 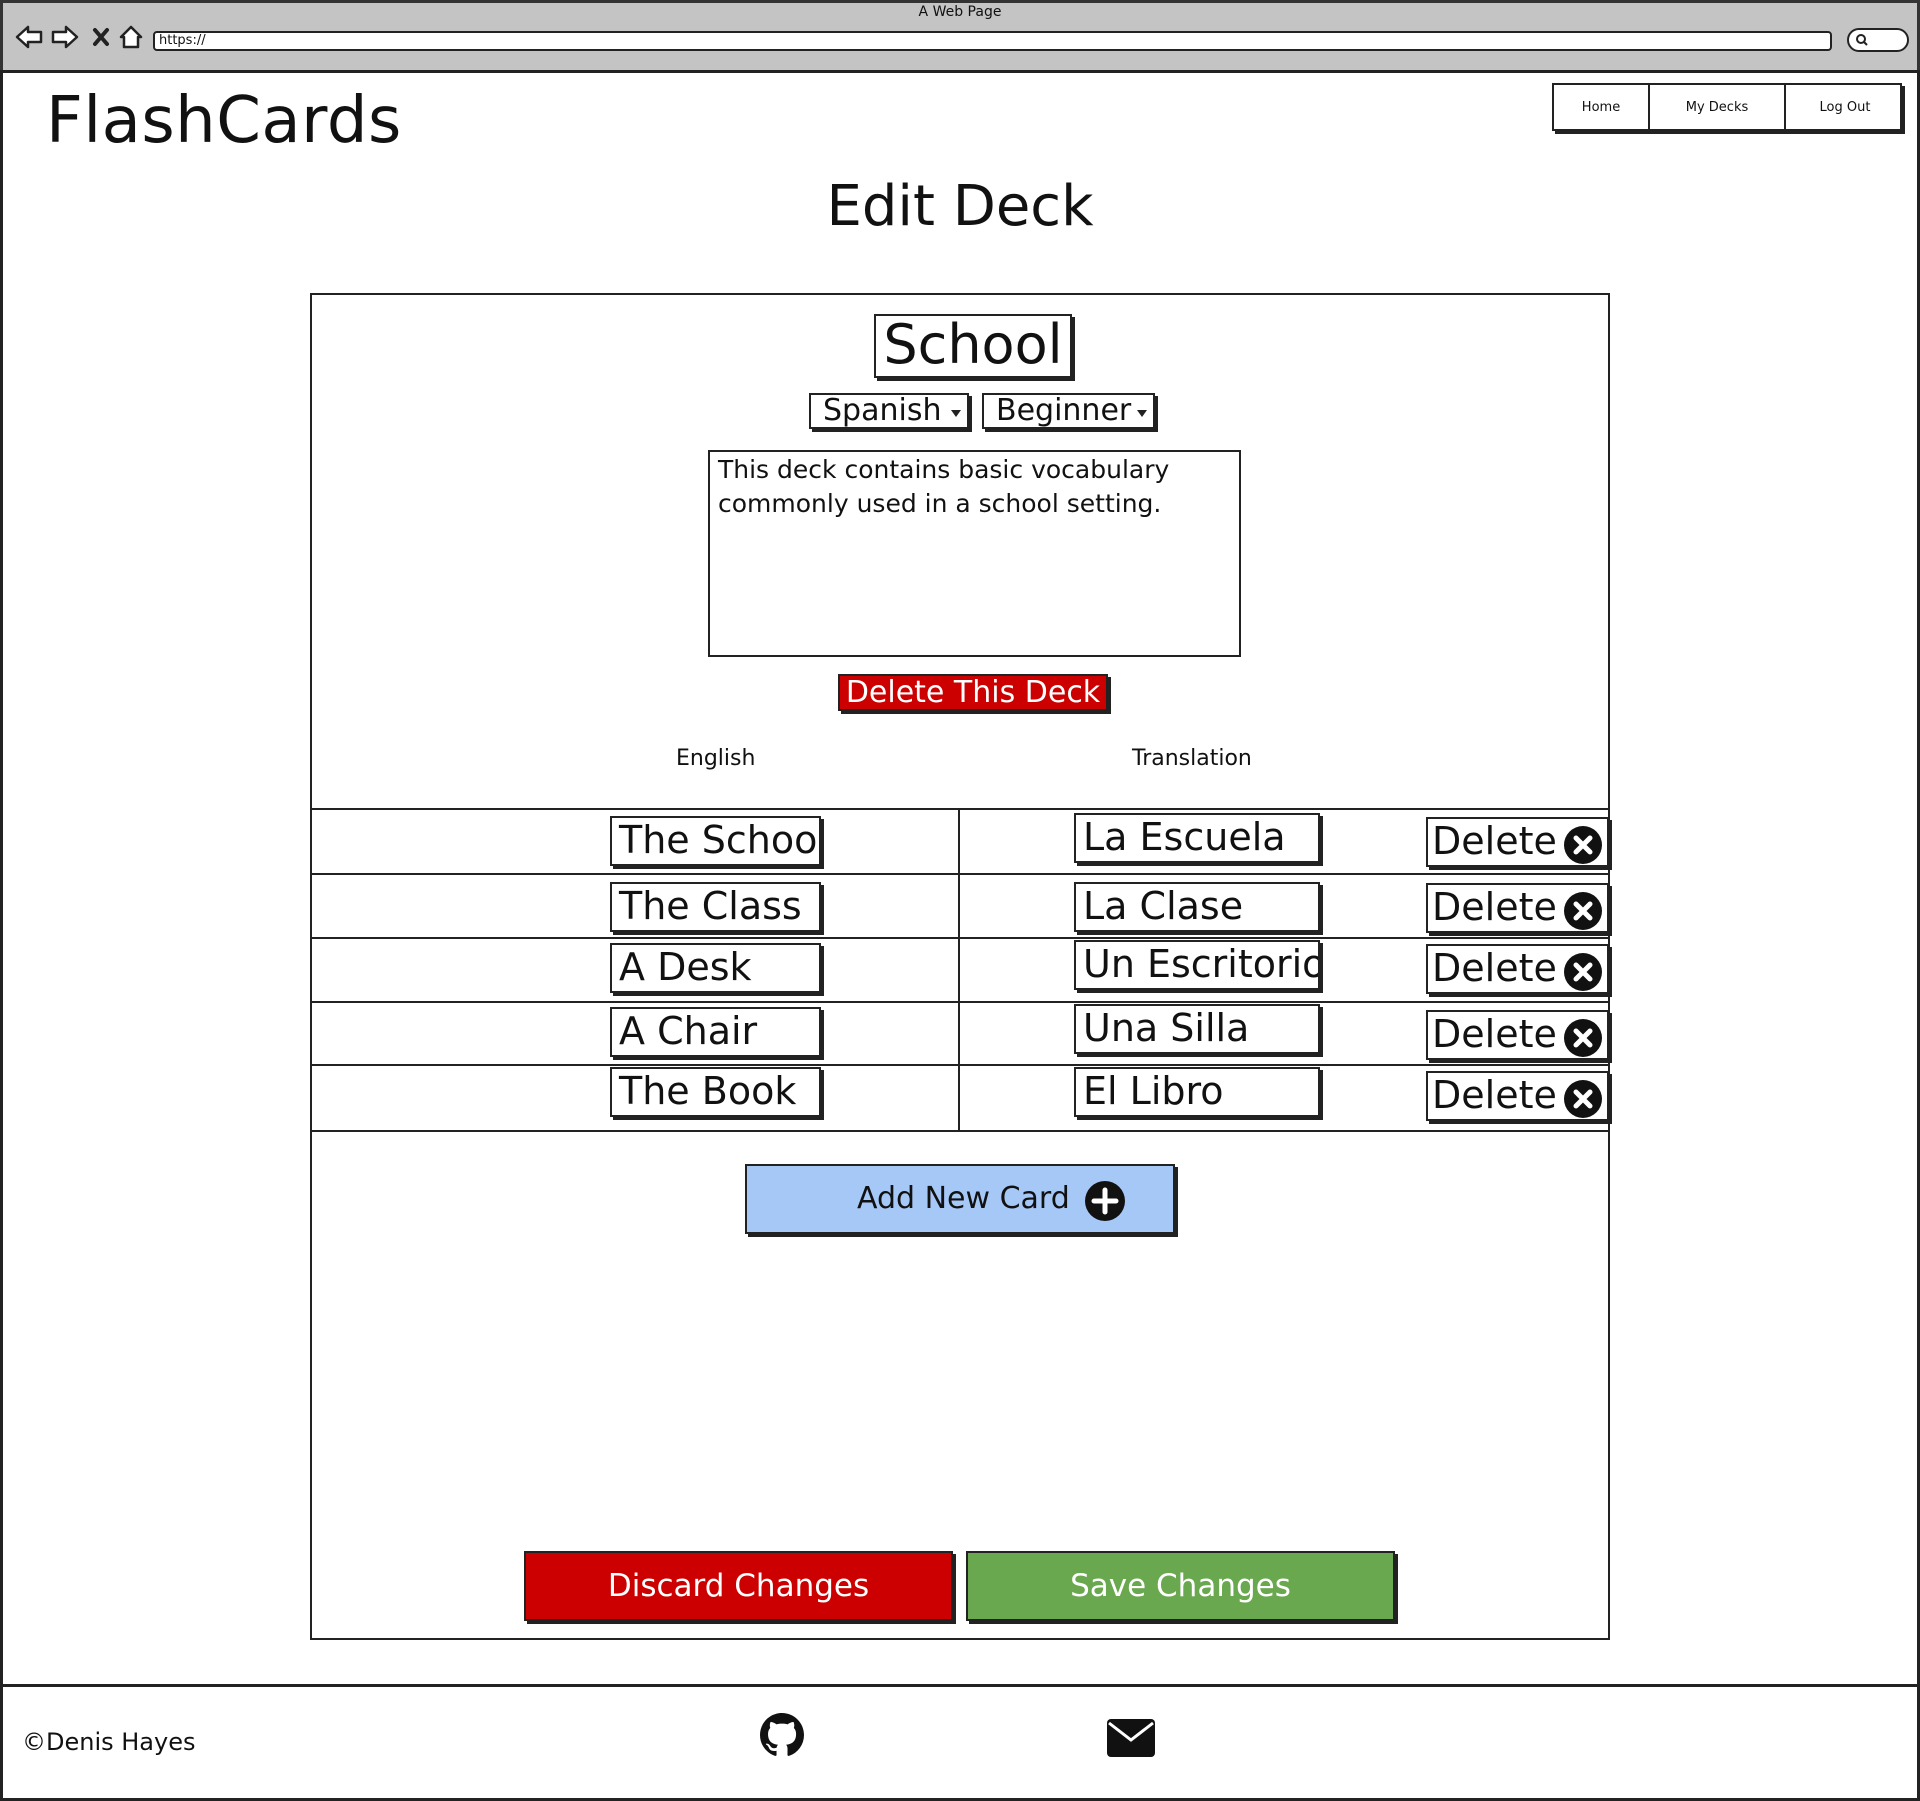 I want to click on close-x-icon, so click(x=101, y=37).